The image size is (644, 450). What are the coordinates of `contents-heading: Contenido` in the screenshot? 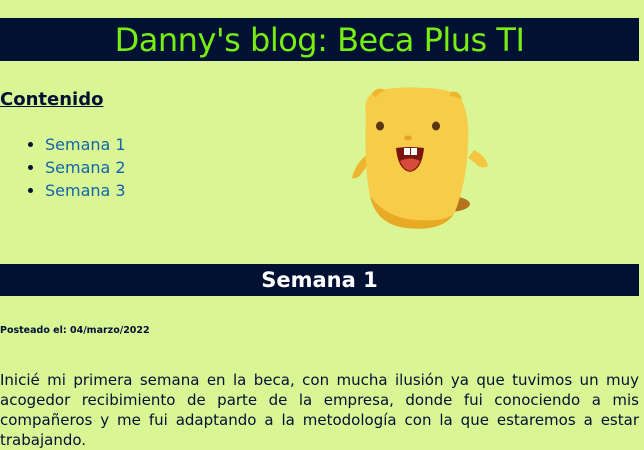 It's located at (52, 99).